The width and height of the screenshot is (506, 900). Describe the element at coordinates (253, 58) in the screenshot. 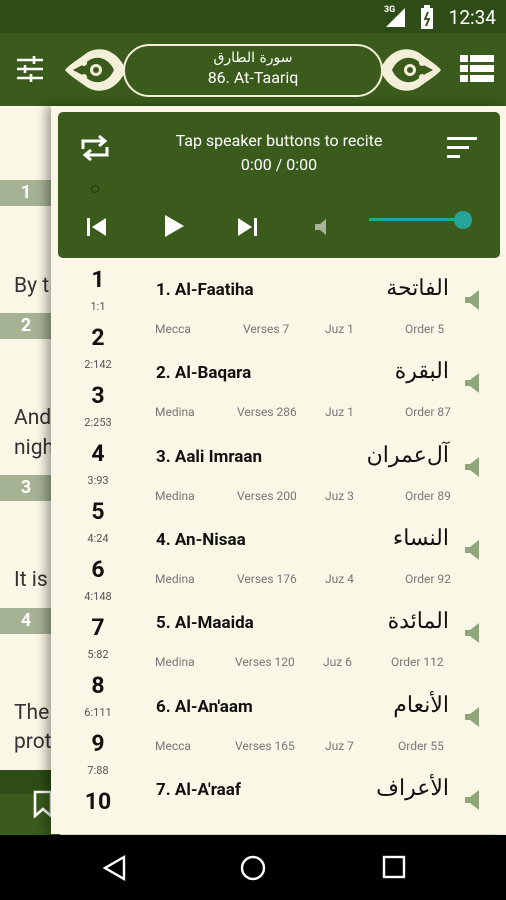

I see `surah-title-arabic: سورة الطارق` at that location.